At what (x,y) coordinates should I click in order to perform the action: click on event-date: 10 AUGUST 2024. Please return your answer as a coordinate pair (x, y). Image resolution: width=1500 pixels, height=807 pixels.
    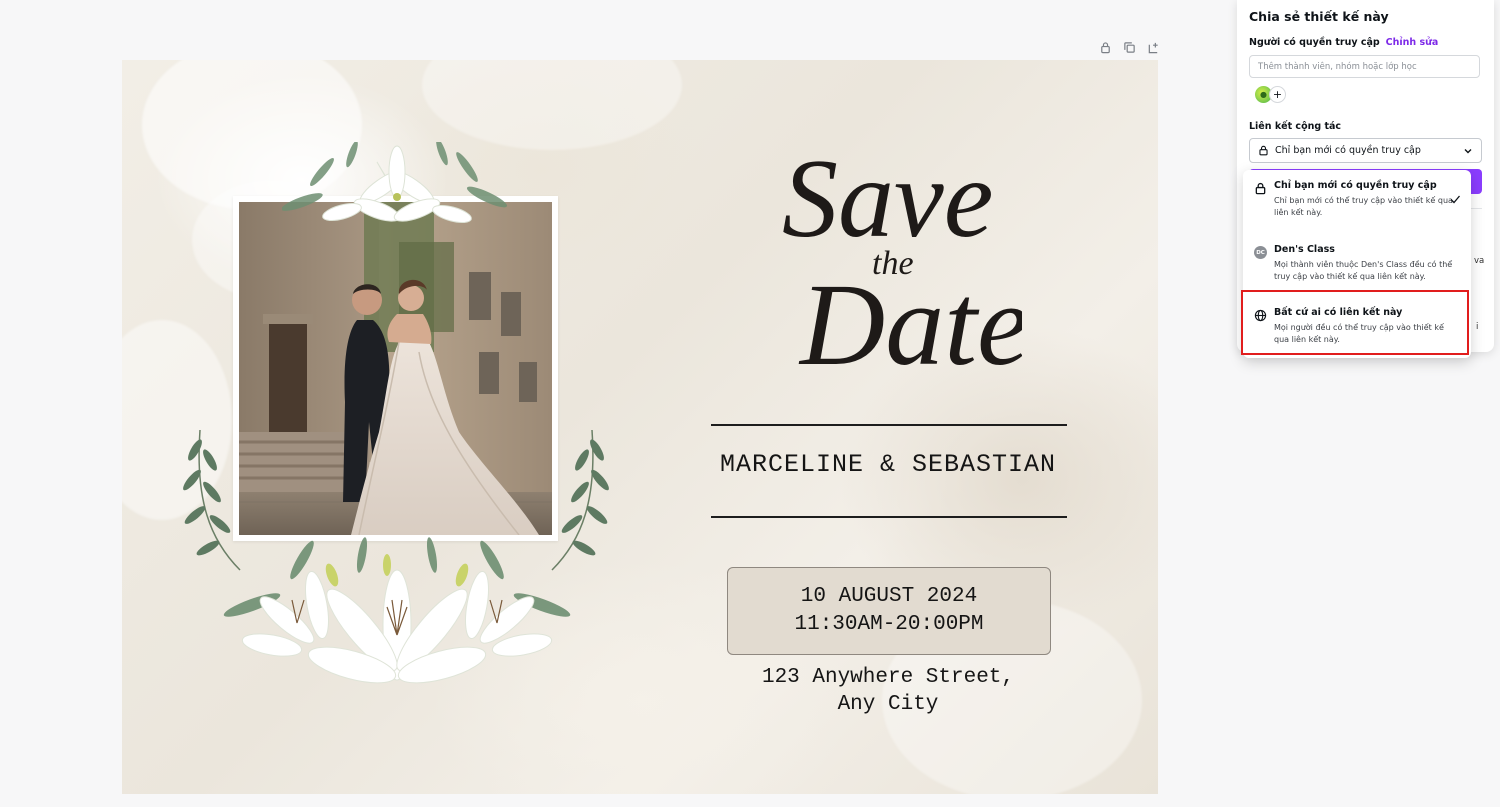
    Looking at the image, I should click on (889, 596).